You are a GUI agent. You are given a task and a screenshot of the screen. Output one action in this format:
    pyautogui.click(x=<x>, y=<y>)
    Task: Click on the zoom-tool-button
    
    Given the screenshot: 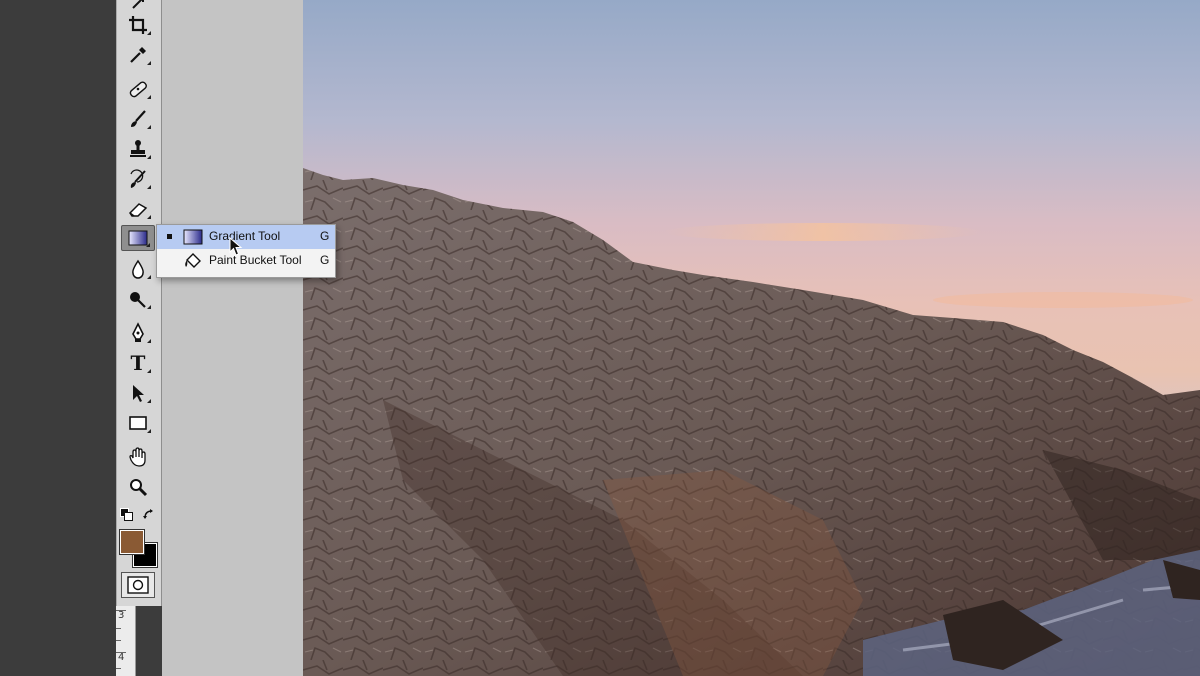 What is the action you would take?
    pyautogui.click(x=138, y=487)
    